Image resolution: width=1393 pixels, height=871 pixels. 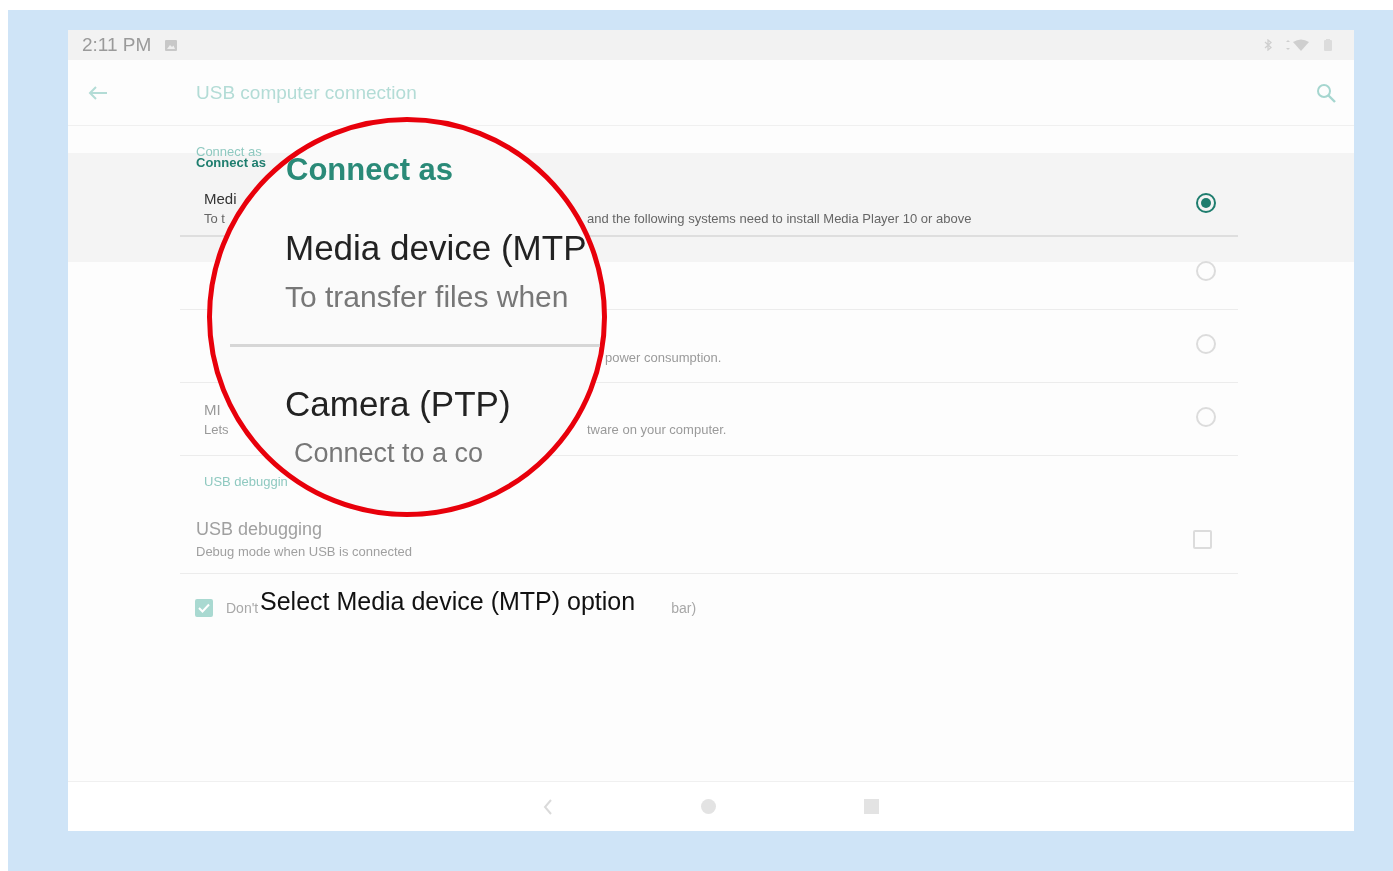 I want to click on magnified-option-title: Media device (MTP, so click(x=436, y=248).